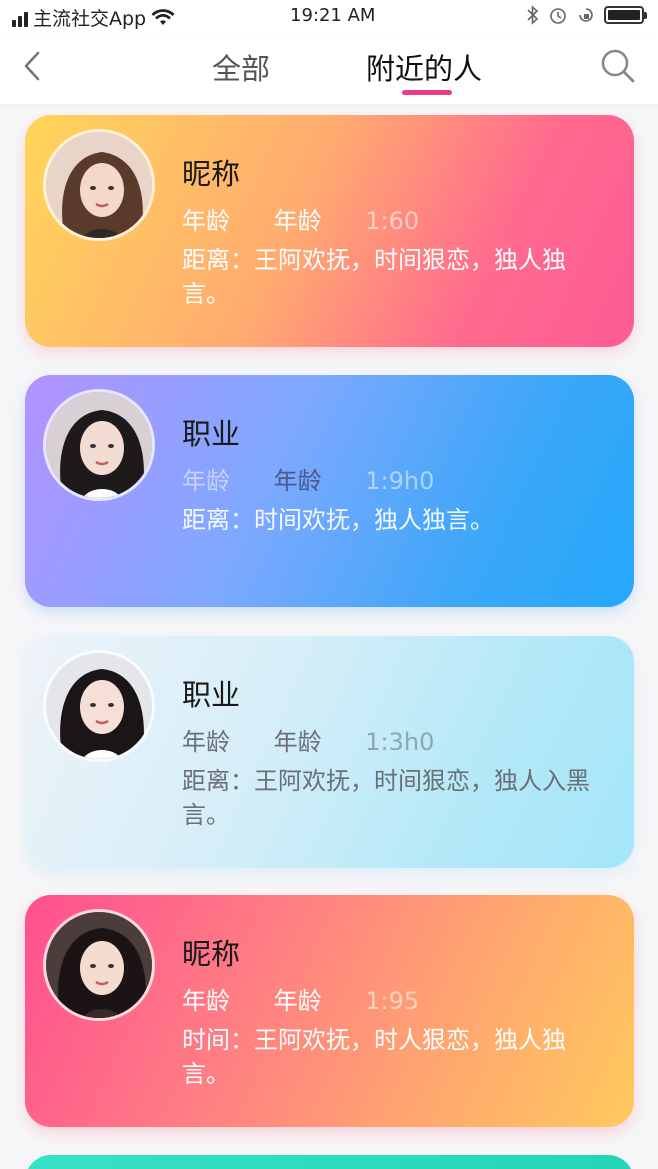 The width and height of the screenshot is (658, 1169). I want to click on lock-rotation-icon, so click(586, 15).